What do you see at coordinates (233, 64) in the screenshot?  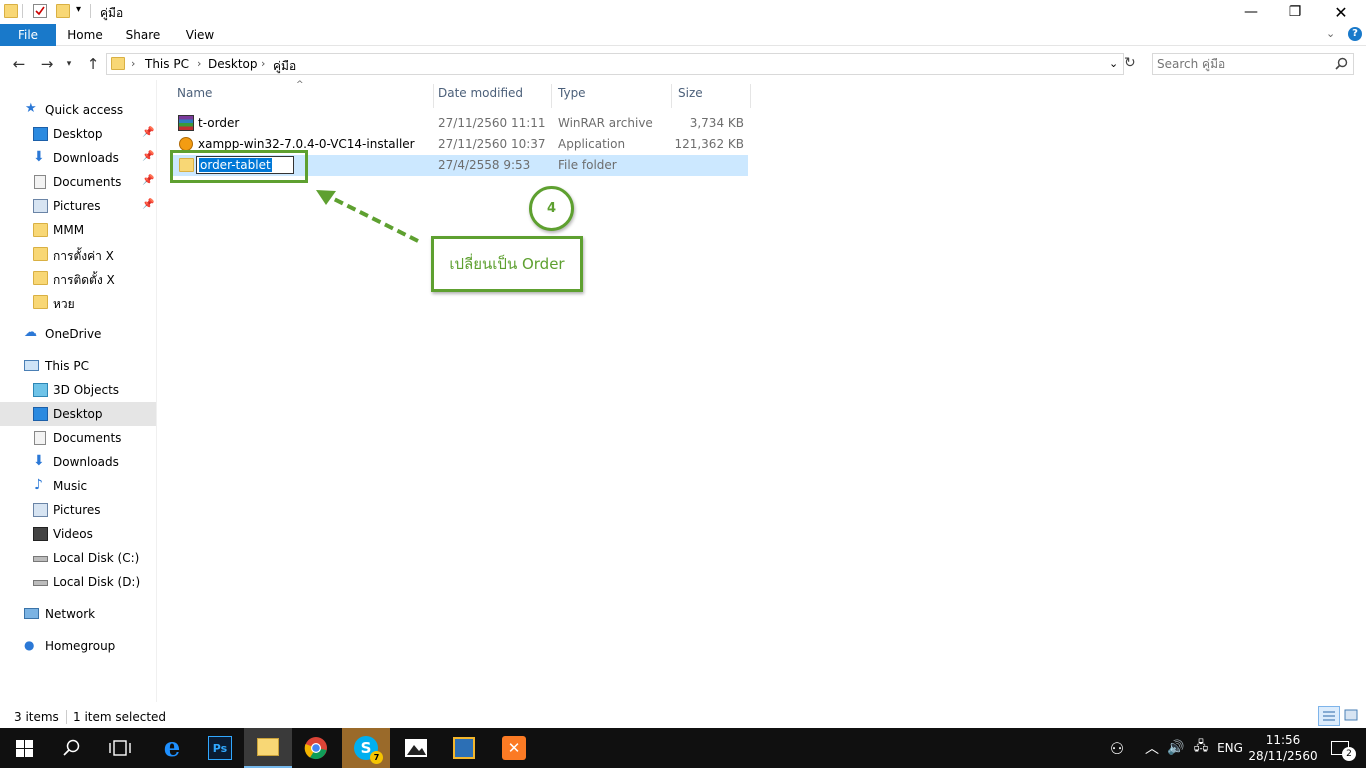 I see `breadcrumb-desktop: Desktop` at bounding box center [233, 64].